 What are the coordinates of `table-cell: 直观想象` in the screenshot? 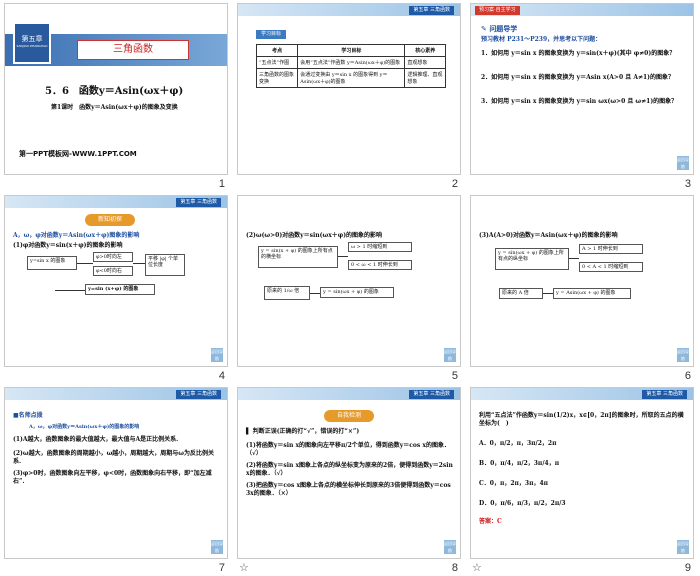 It's located at (425, 62).